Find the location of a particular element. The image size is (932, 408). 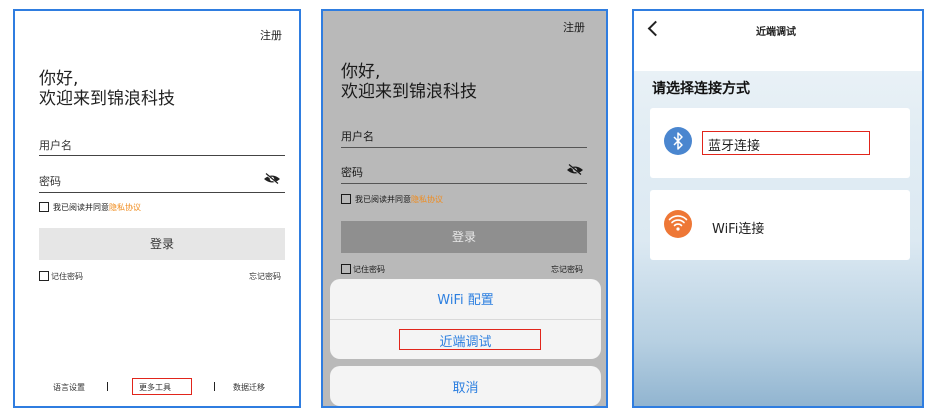

sheet-divider is located at coordinates (465, 319).